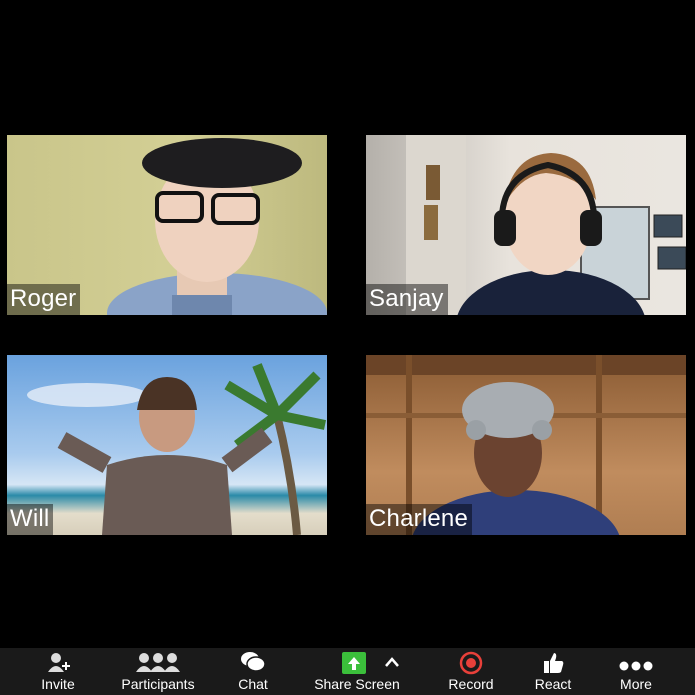 This screenshot has width=695, height=695. Describe the element at coordinates (44, 299) in the screenshot. I see `participant-name-label: Roger` at that location.